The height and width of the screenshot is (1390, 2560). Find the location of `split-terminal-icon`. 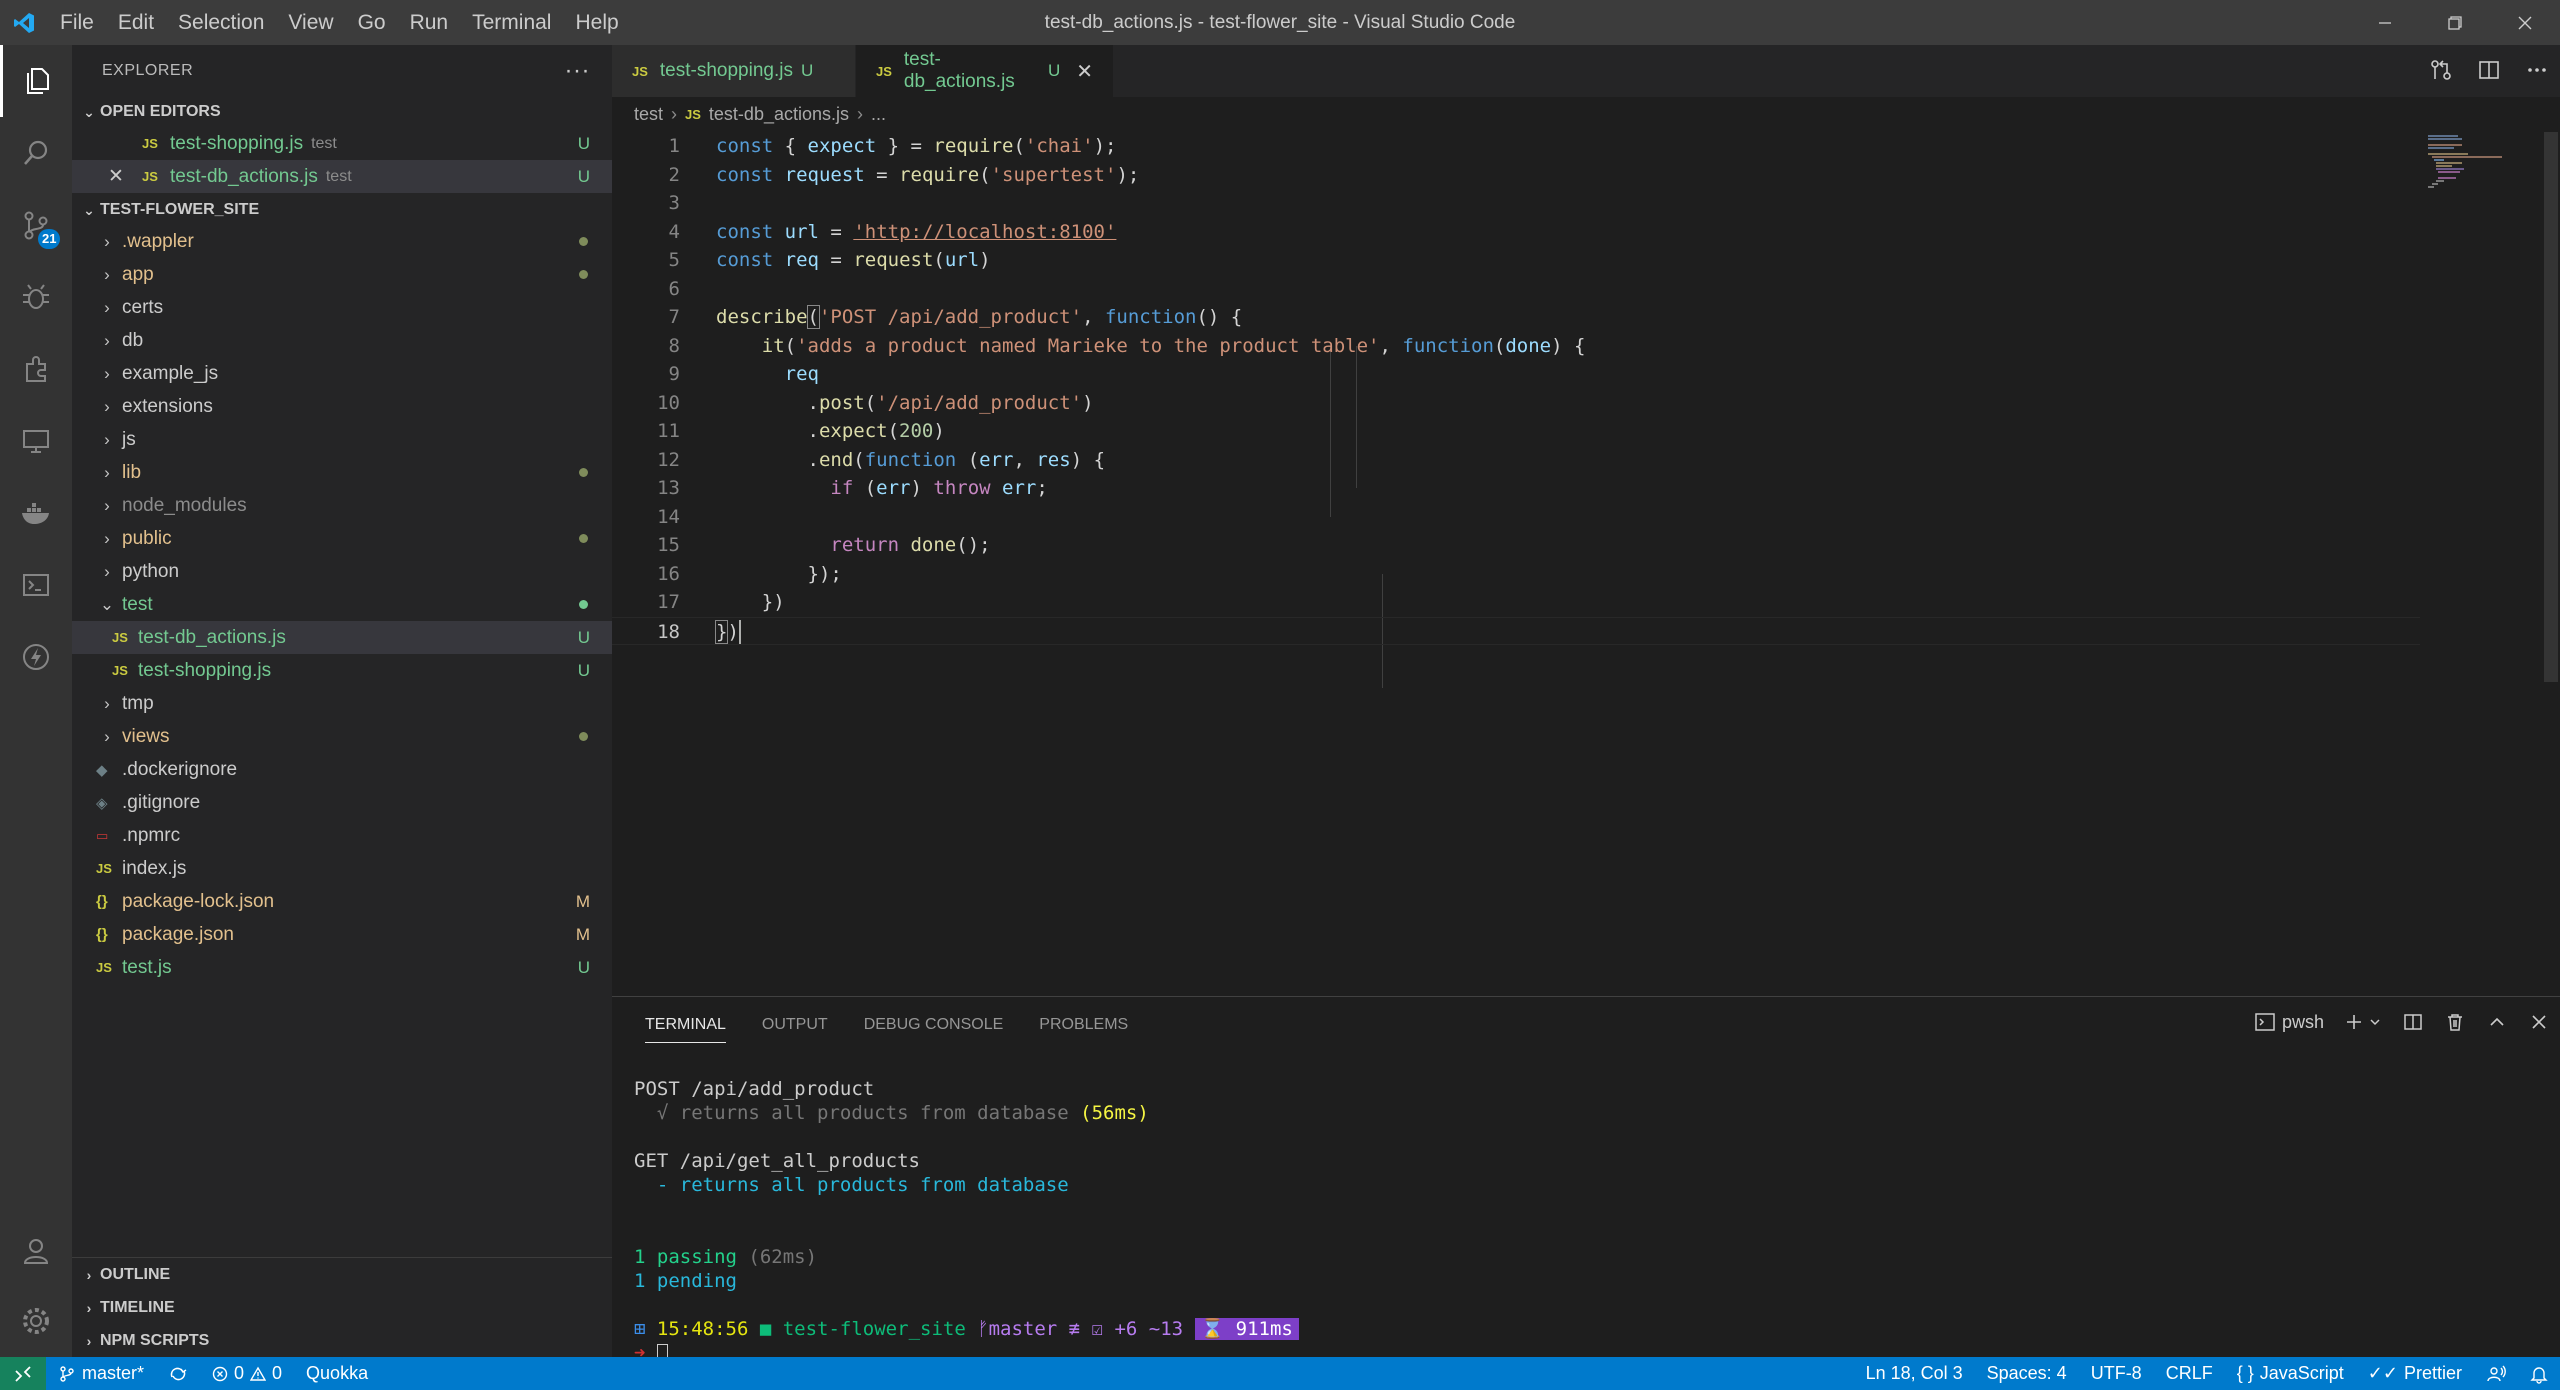

split-terminal-icon is located at coordinates (2413, 1022).